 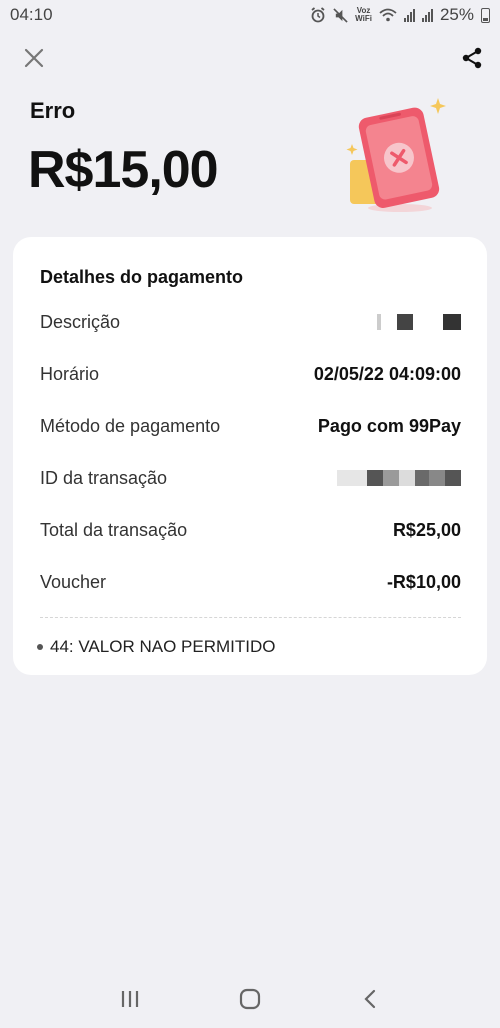 What do you see at coordinates (31, 14) in the screenshot?
I see `status-time: 04:10` at bounding box center [31, 14].